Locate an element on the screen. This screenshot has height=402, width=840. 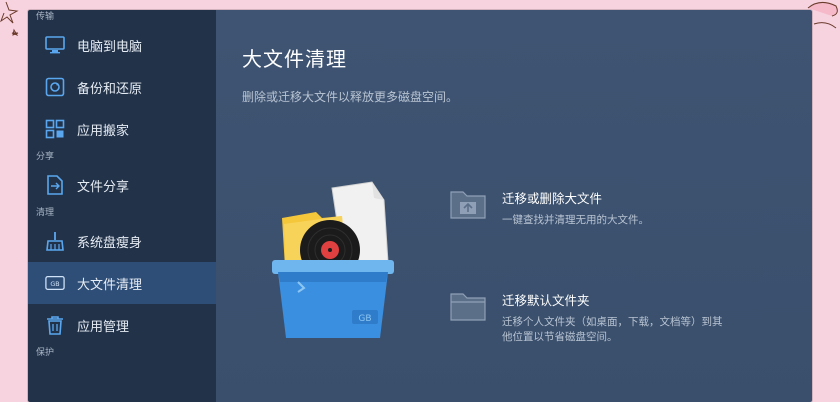
app-migrate-icon is located at coordinates (55, 129).